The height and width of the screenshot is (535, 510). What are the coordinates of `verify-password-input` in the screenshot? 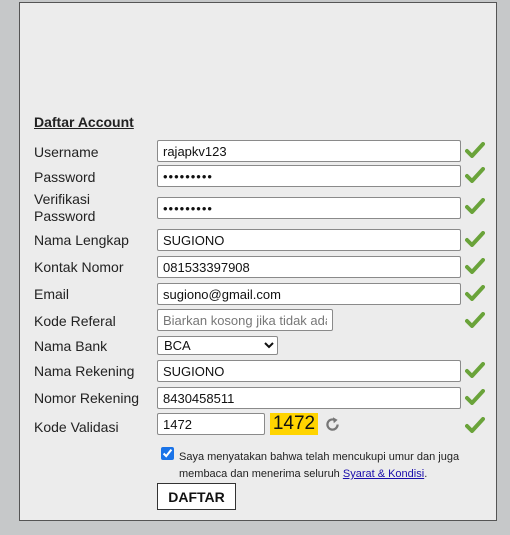 It's located at (309, 208).